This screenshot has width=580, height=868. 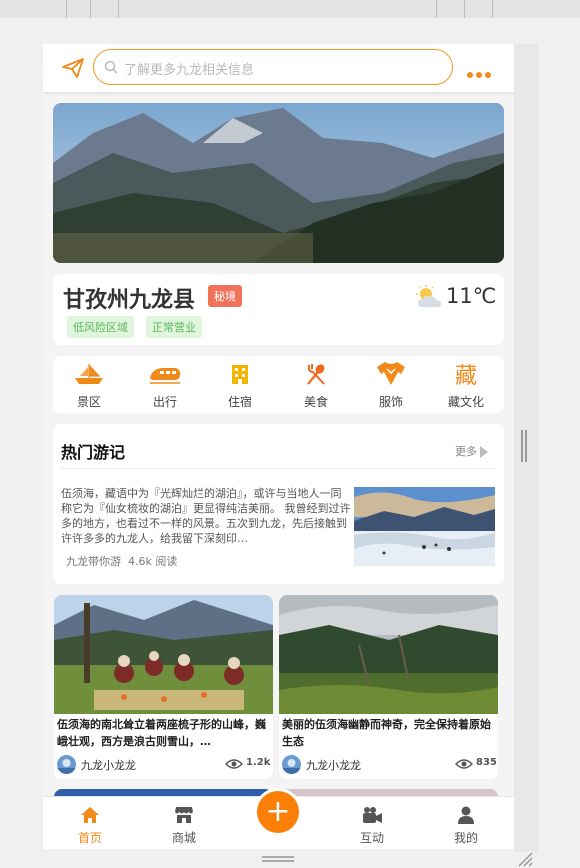 What do you see at coordinates (111, 67) in the screenshot?
I see `search-icon` at bounding box center [111, 67].